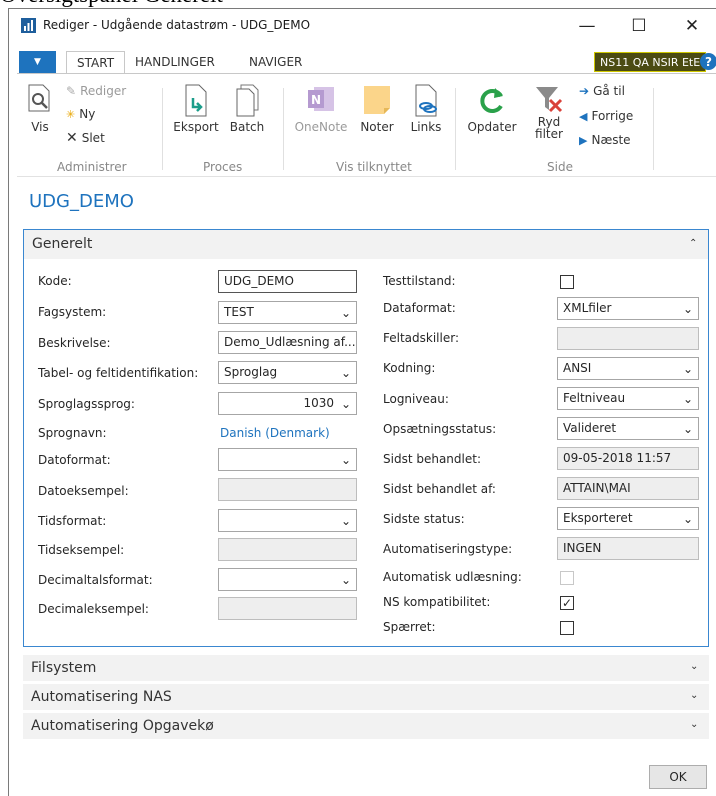 The height and width of the screenshot is (796, 716). I want to click on eksport-button: Eksport, so click(196, 109).